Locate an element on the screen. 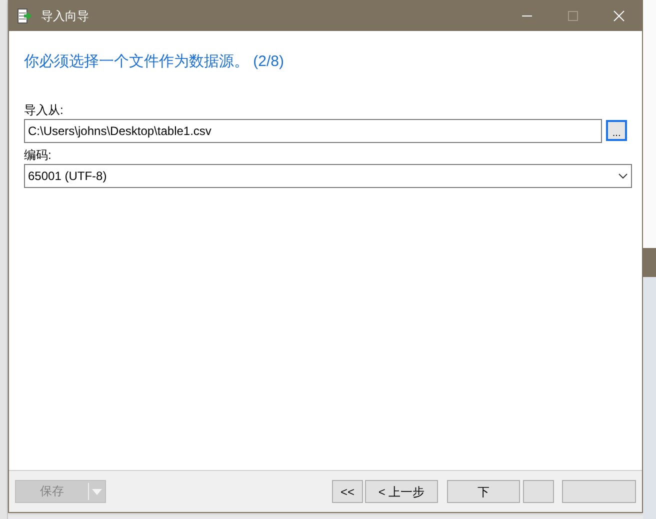 Image resolution: width=656 pixels, height=519 pixels. source-path-field: C:\Users\johns\Desktop\table1.csv is located at coordinates (313, 130).